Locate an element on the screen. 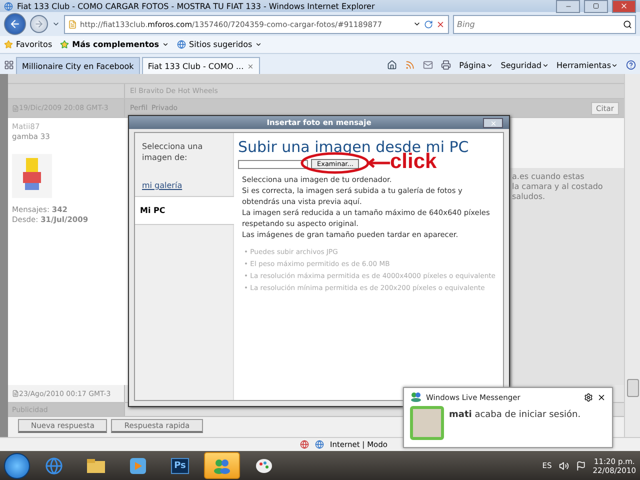 The height and width of the screenshot is (480, 640). hand-drawn-arrow is located at coordinates (379, 163).